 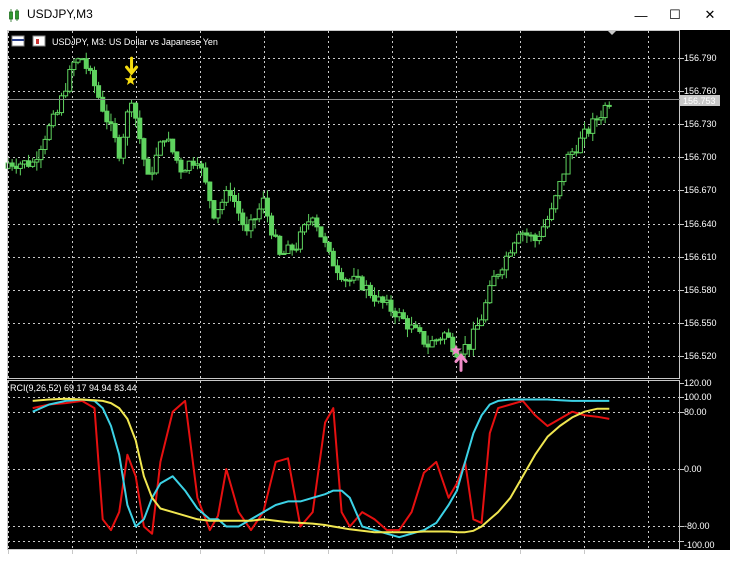 What do you see at coordinates (60, 14) in the screenshot?
I see `window-title: USDJPY,M3` at bounding box center [60, 14].